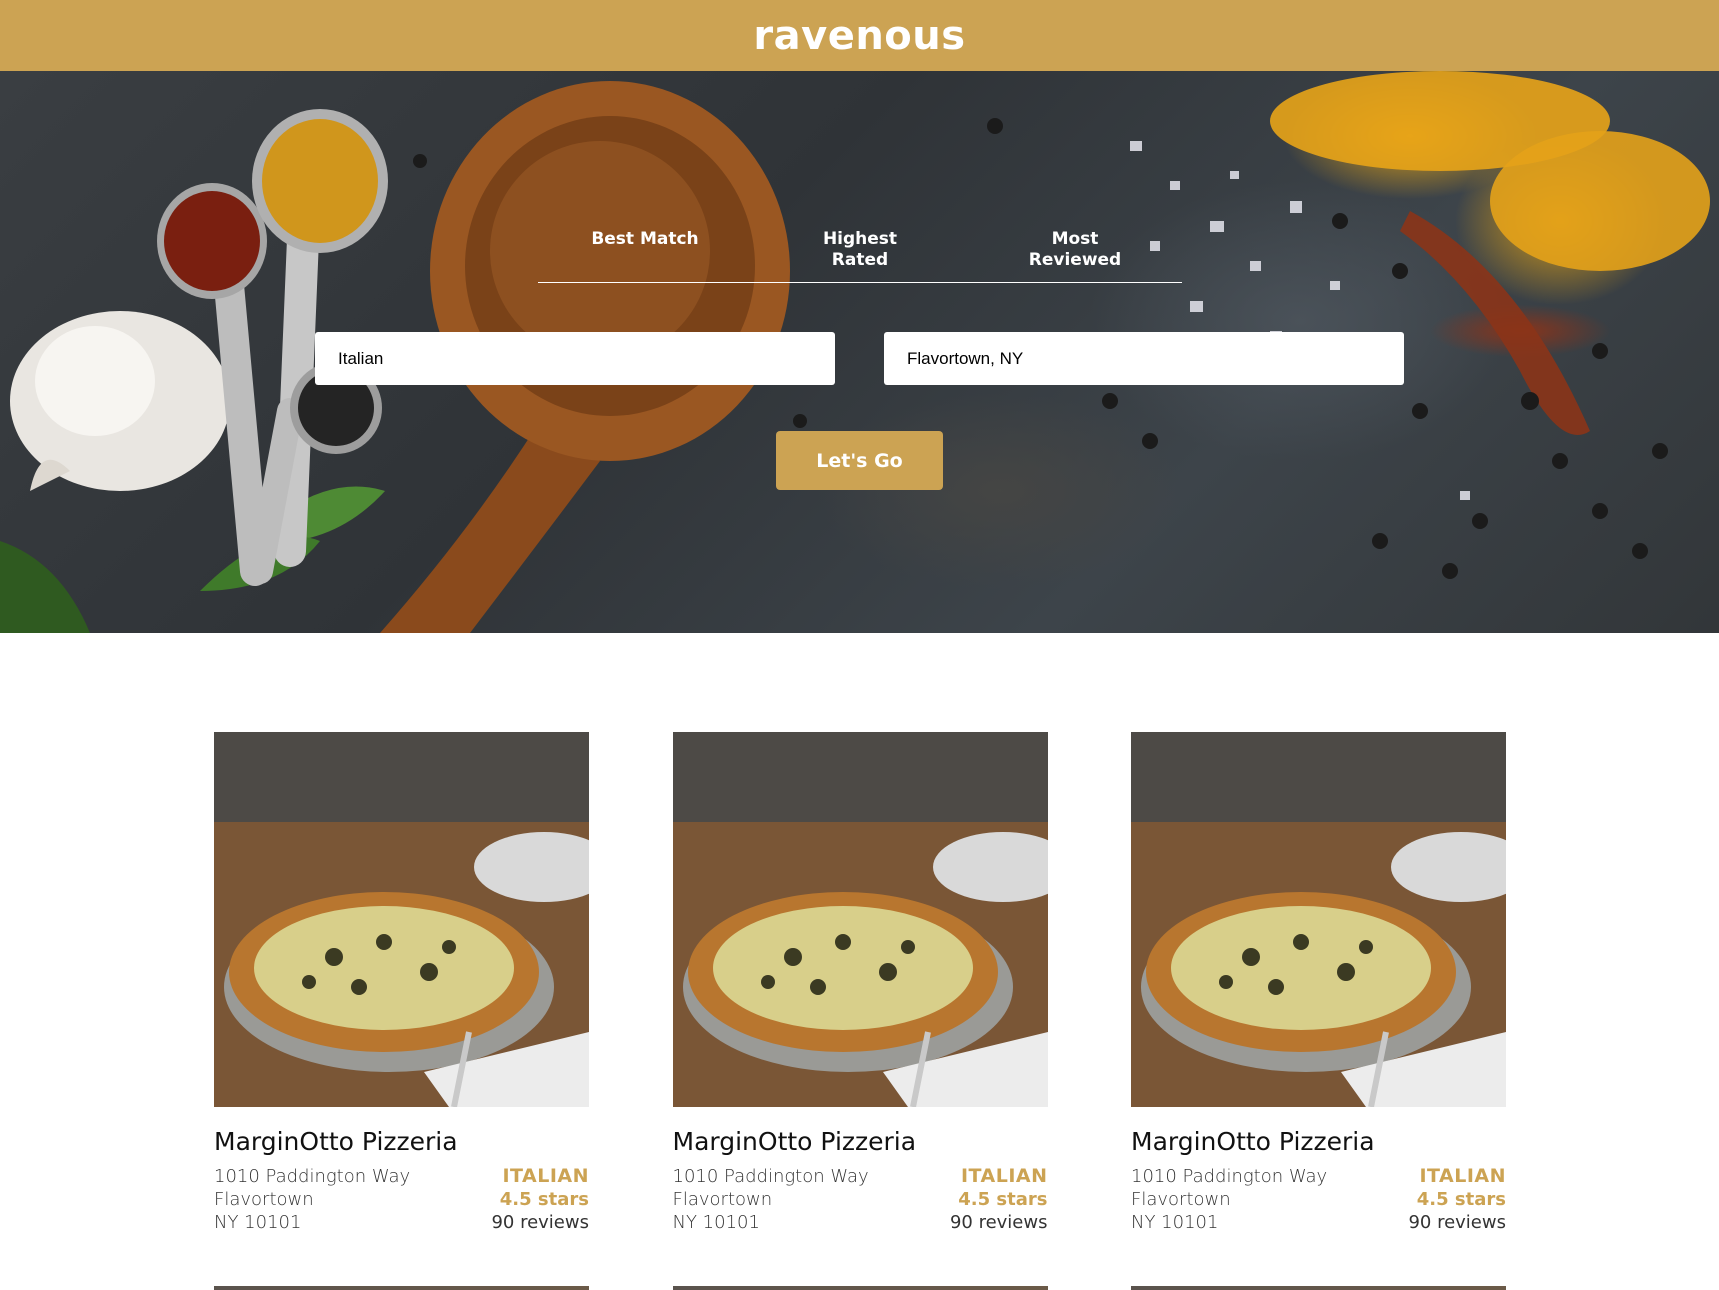 This screenshot has width=1719, height=1290. I want to click on sort-tabs: Best Match Highest Rated Most Reviewed, so click(860, 256).